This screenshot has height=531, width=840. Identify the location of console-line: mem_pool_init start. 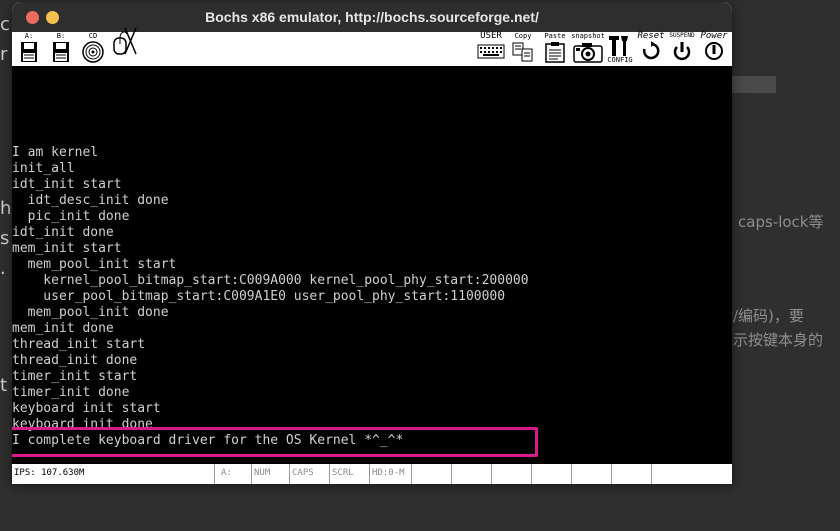
(94, 264).